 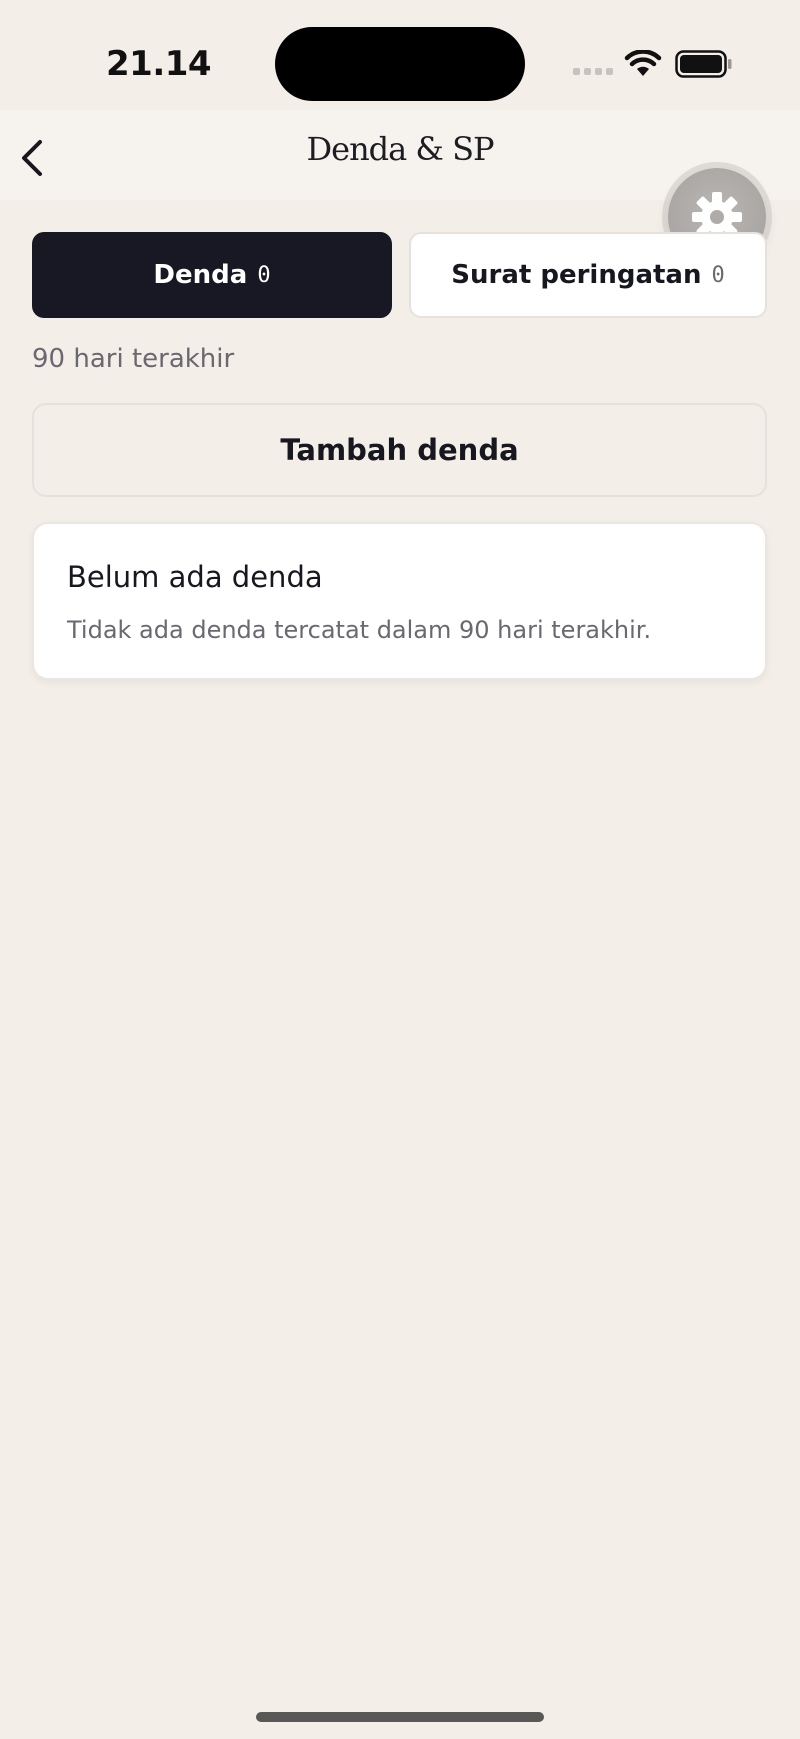 I want to click on tab-bar: Denda 0 Surat peringatan 0, so click(x=399, y=276).